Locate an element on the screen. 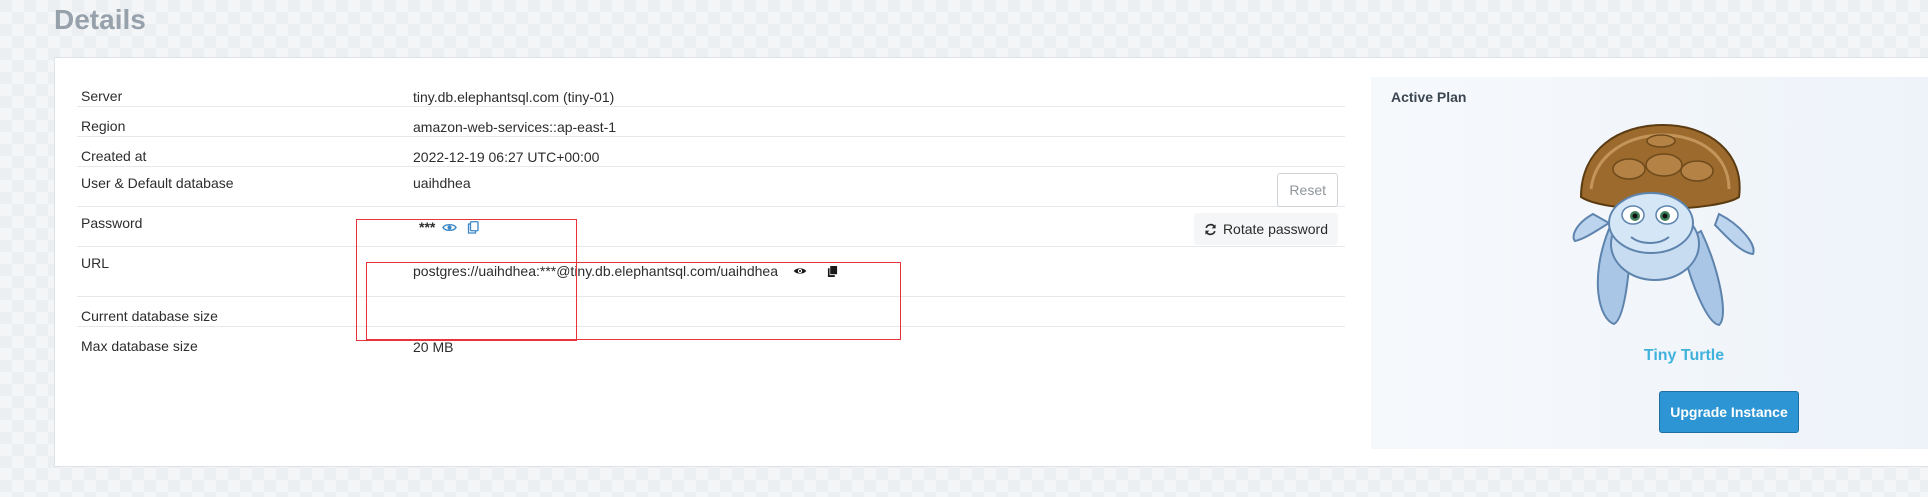  detail-label: URL is located at coordinates (95, 263).